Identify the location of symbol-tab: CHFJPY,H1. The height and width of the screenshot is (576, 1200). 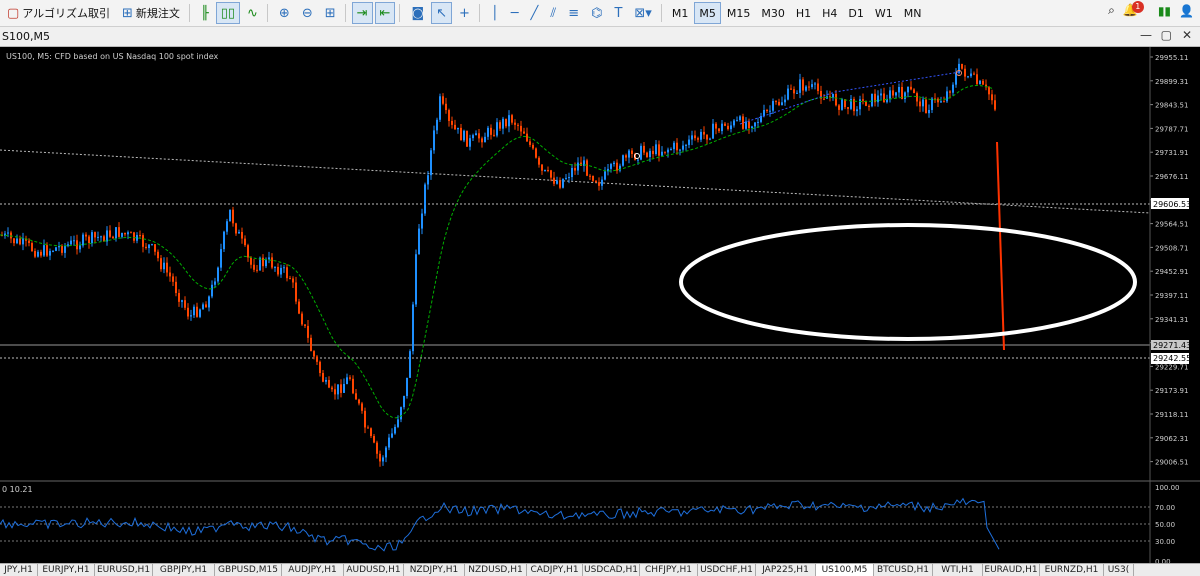
(669, 570).